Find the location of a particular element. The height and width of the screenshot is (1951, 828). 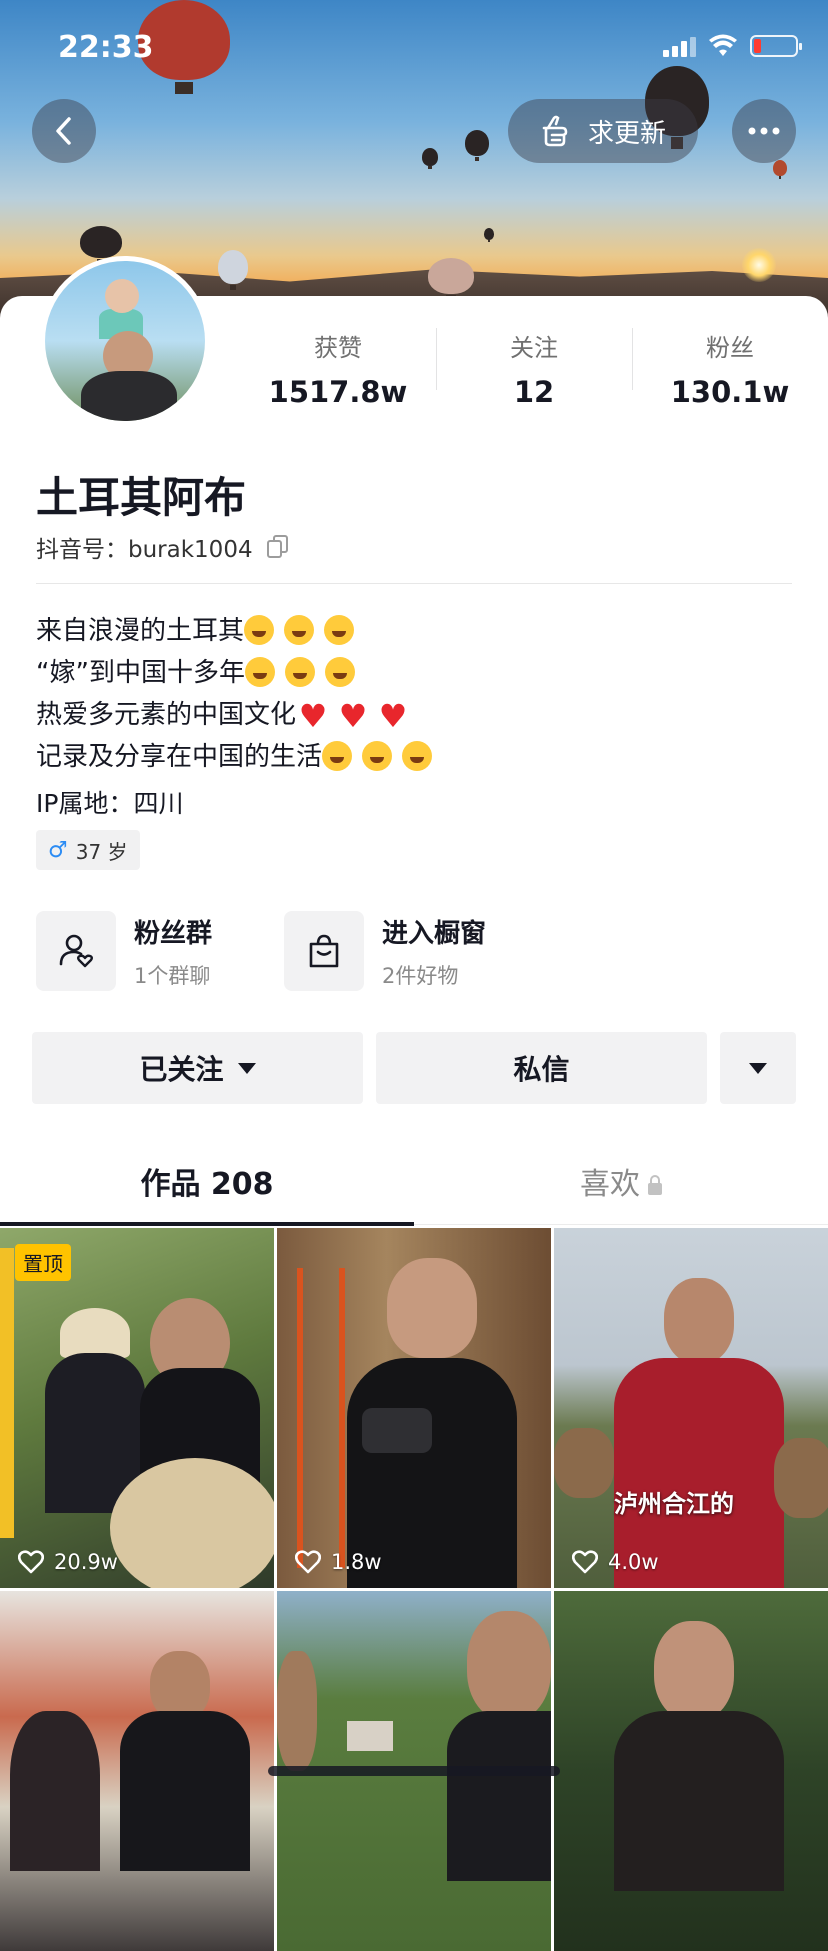

fan-group-sub: 1个群聊 is located at coordinates (172, 975).